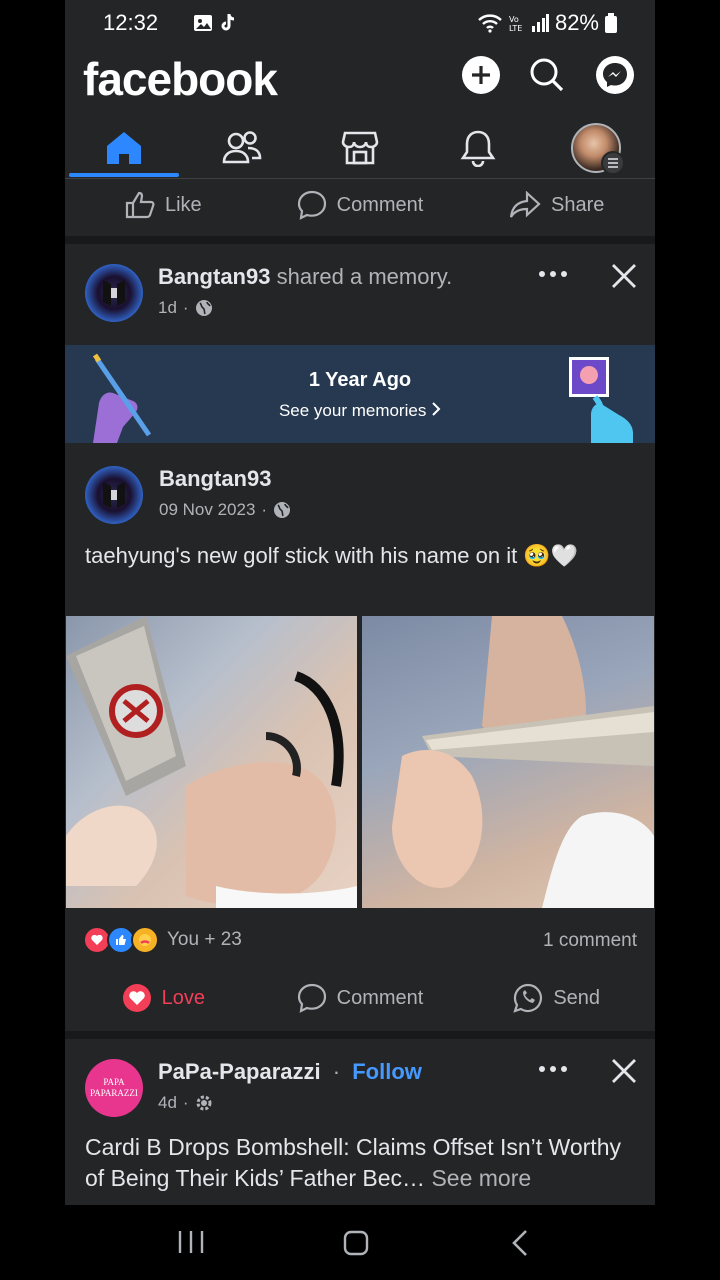 The height and width of the screenshot is (1280, 720). What do you see at coordinates (162, 940) in the screenshot?
I see `reaction-summary: You + 23` at bounding box center [162, 940].